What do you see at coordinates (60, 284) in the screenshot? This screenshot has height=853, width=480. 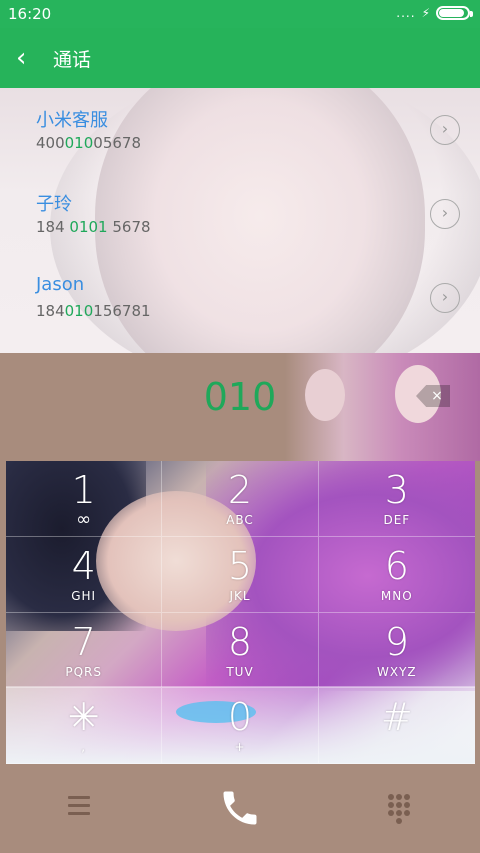 I see `contact-name: Jason` at bounding box center [60, 284].